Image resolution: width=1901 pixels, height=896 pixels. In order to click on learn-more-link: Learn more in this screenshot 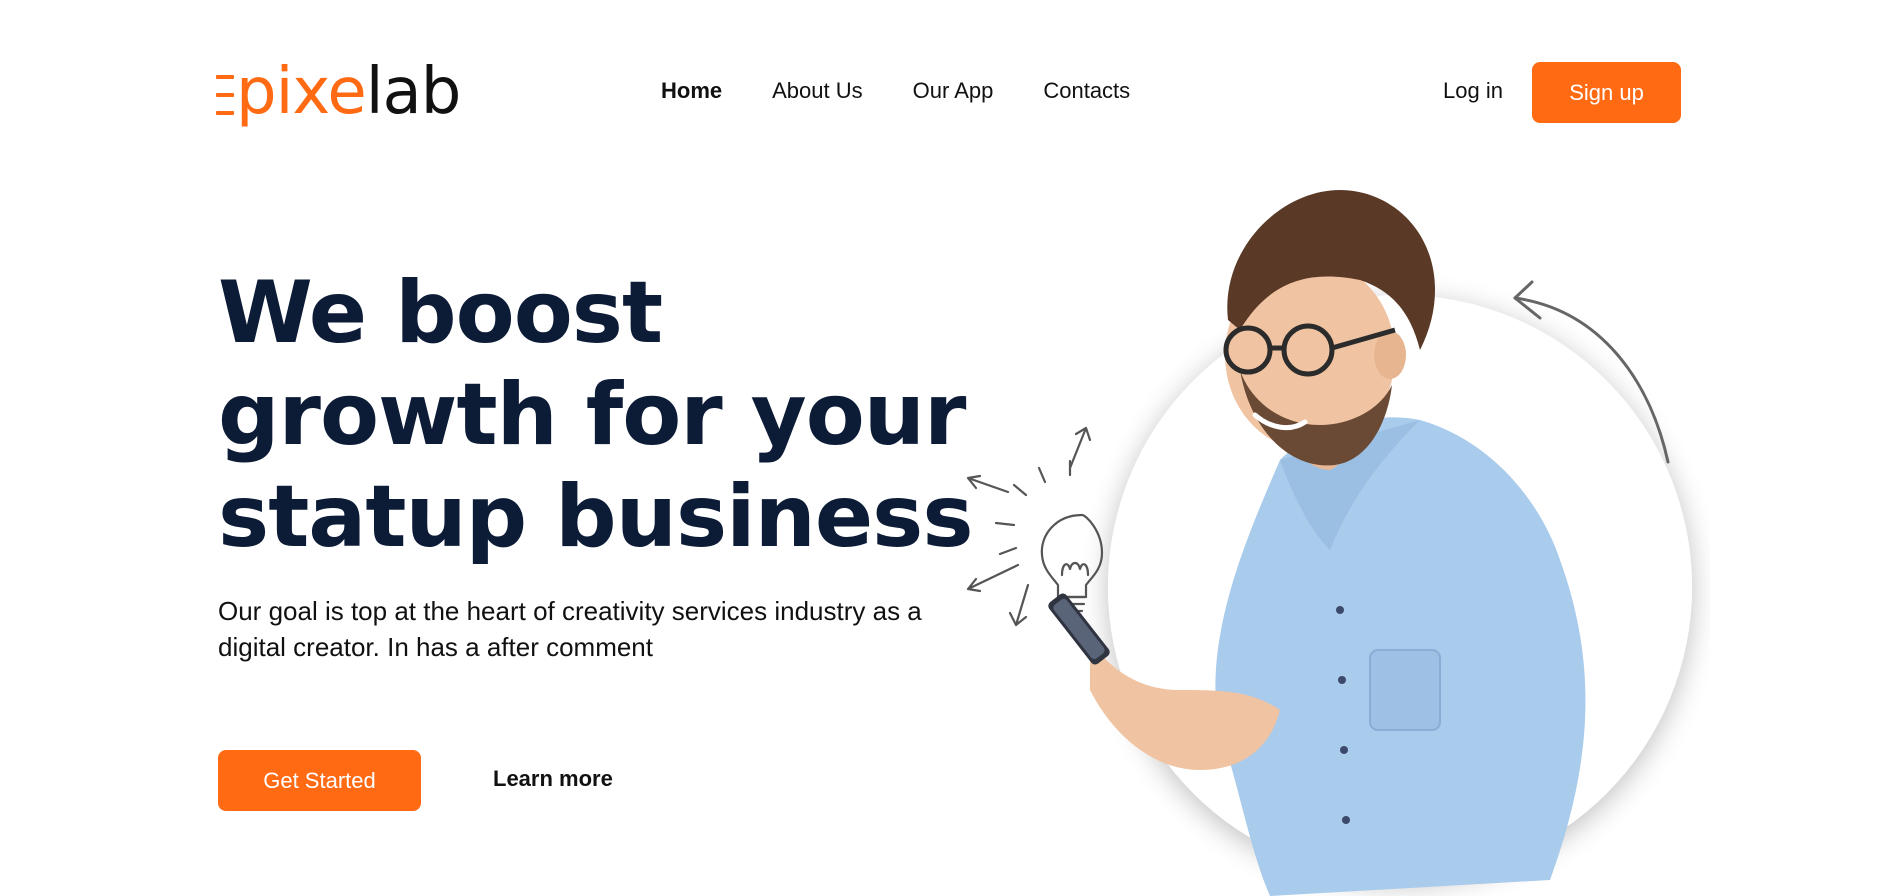, I will do `click(553, 779)`.